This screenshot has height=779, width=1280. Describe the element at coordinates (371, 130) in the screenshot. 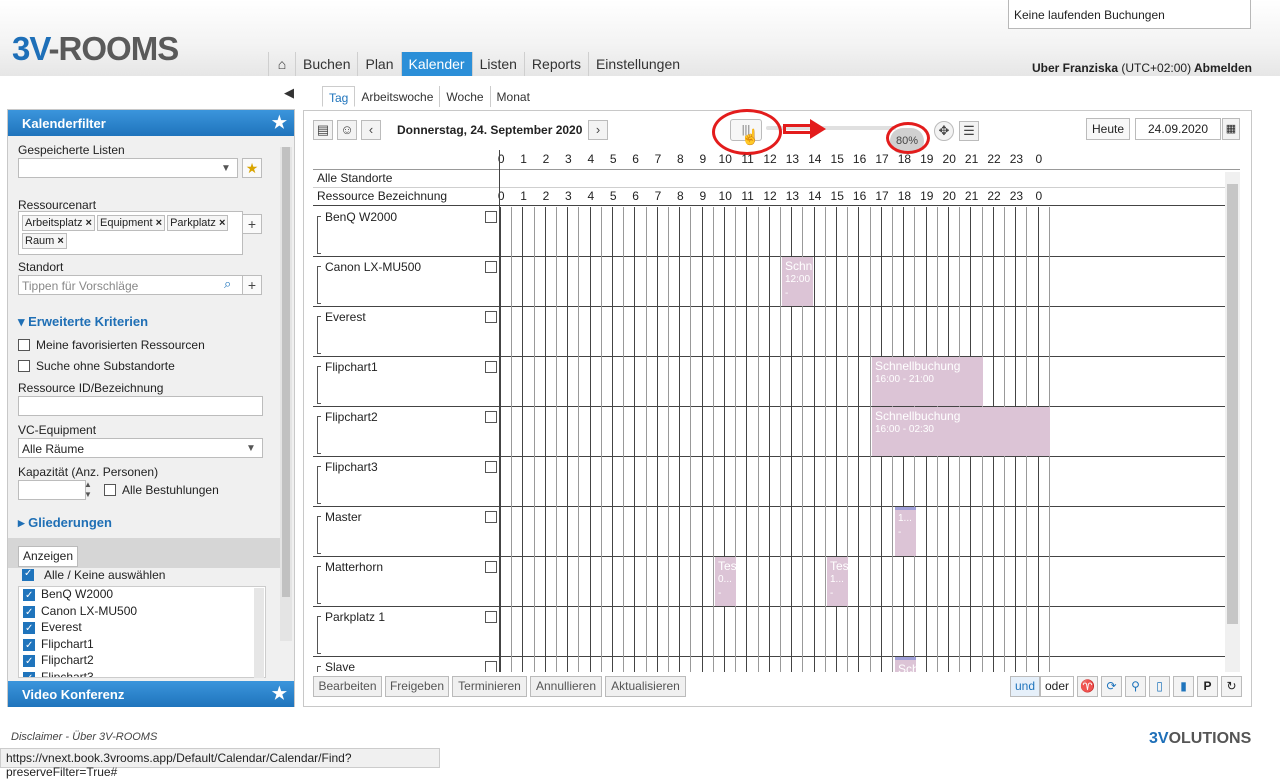

I see `chevron-left-icon: ‹` at that location.